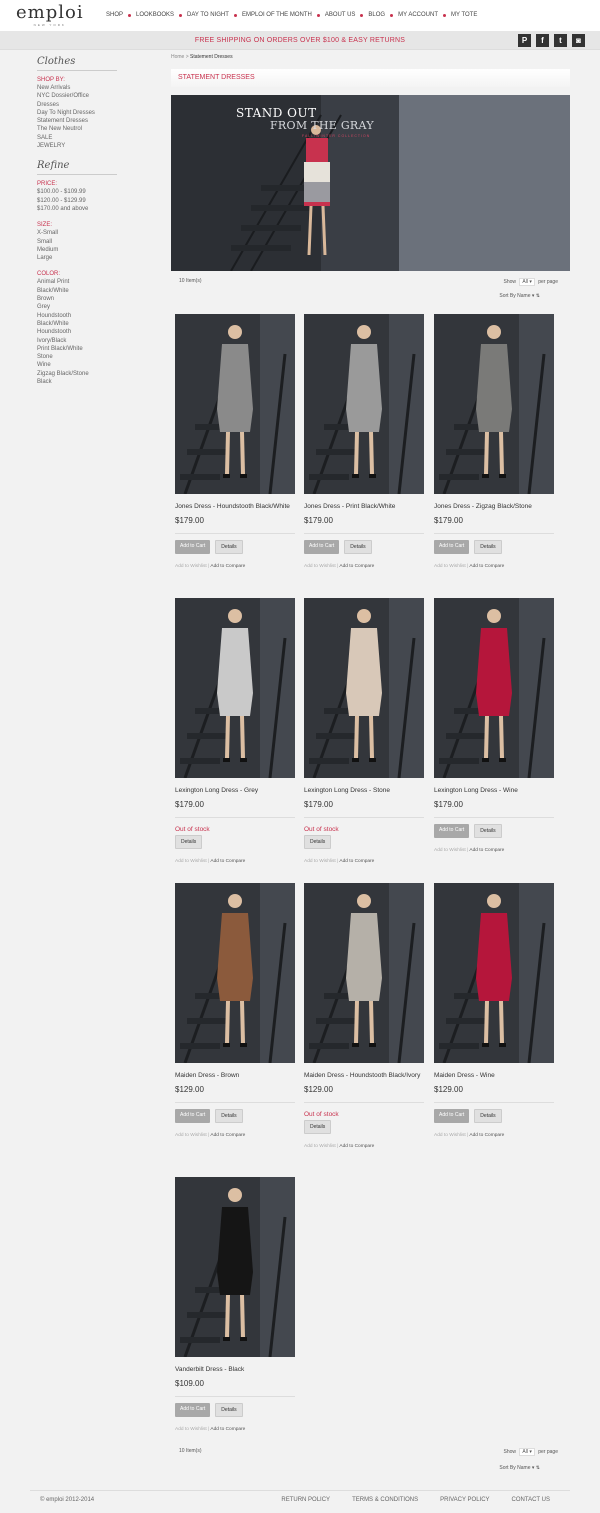 The image size is (600, 1513). I want to click on color-filter-link: Houndstooth, so click(77, 332).